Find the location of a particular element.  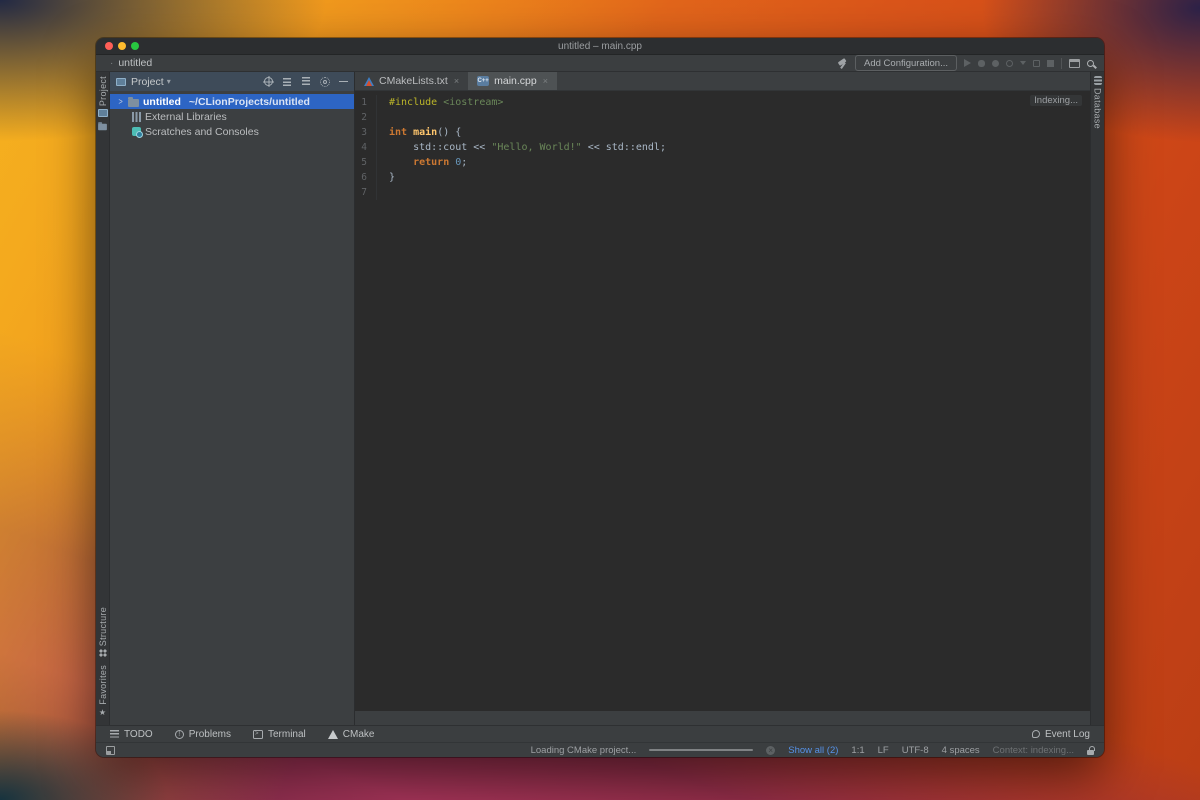

window-title: untitled – main.cpp is located at coordinates (600, 46).